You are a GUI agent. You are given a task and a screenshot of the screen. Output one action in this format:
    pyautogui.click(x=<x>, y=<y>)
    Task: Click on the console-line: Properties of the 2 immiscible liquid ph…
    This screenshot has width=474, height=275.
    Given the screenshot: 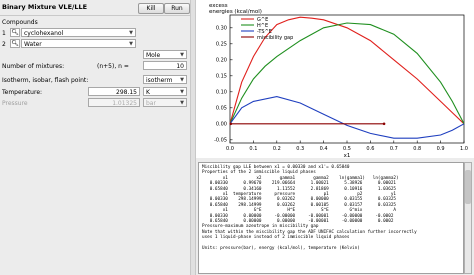 What is the action you would take?
    pyautogui.click(x=259, y=173)
    